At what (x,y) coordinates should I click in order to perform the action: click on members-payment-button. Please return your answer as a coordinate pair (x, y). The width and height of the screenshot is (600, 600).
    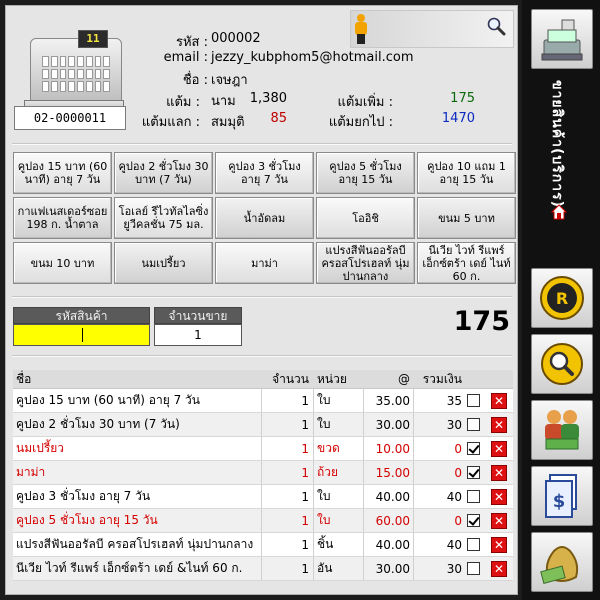
    Looking at the image, I should click on (562, 430).